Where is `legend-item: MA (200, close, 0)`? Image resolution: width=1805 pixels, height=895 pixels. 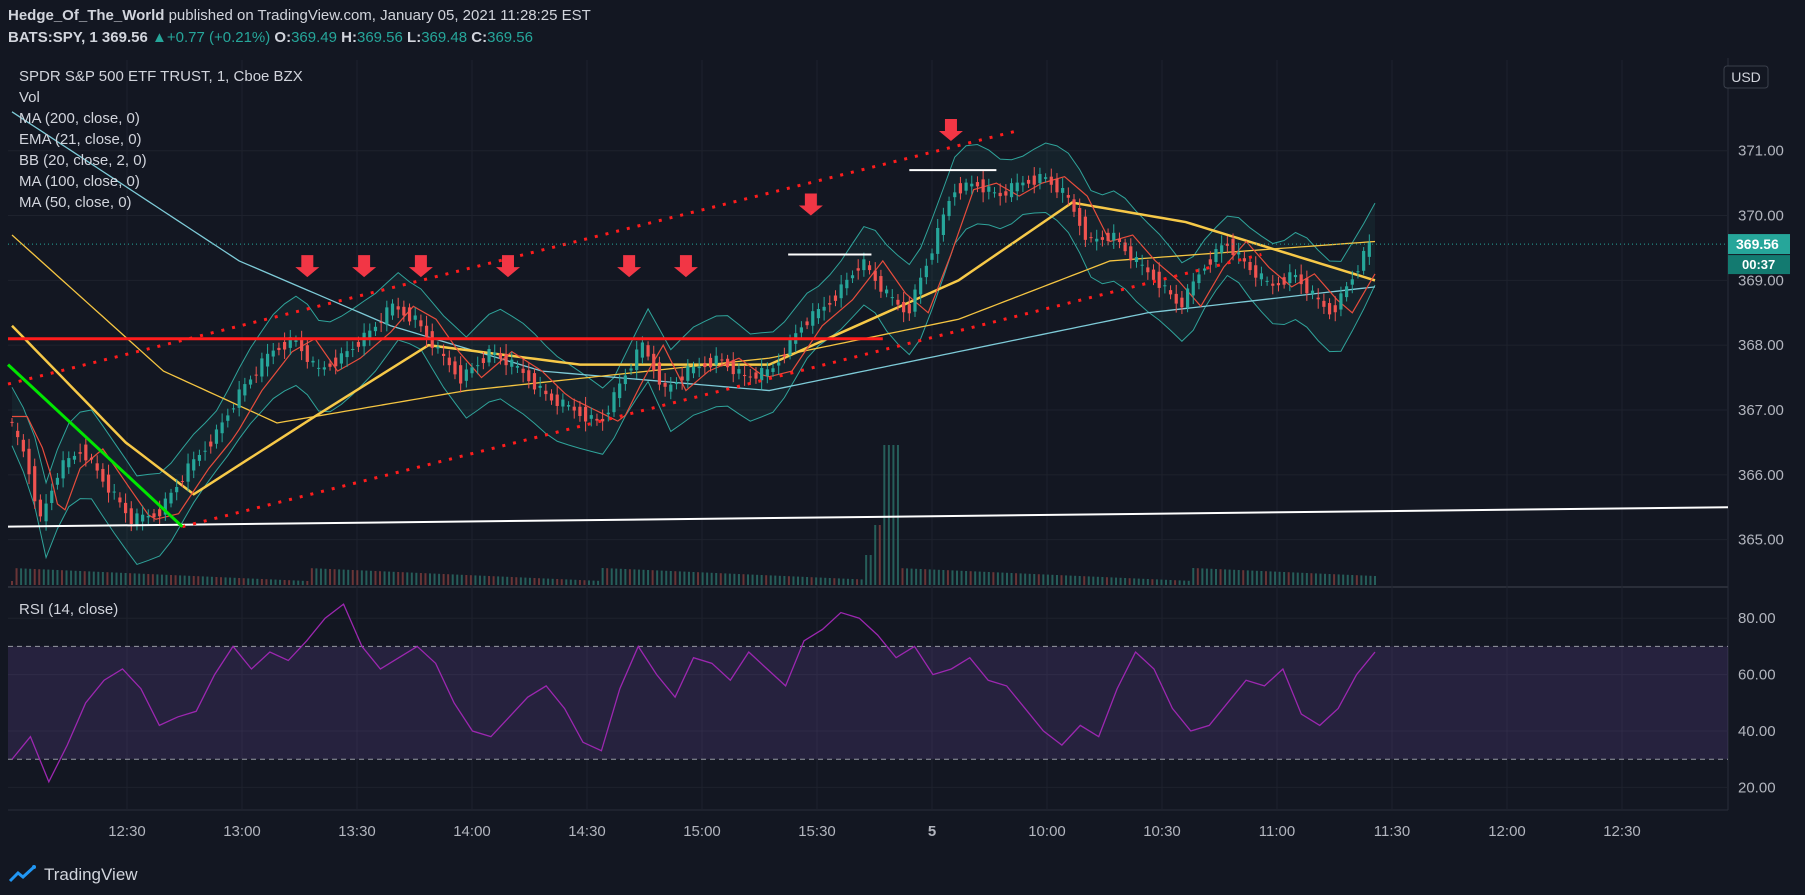 legend-item: MA (200, close, 0) is located at coordinates (79, 118).